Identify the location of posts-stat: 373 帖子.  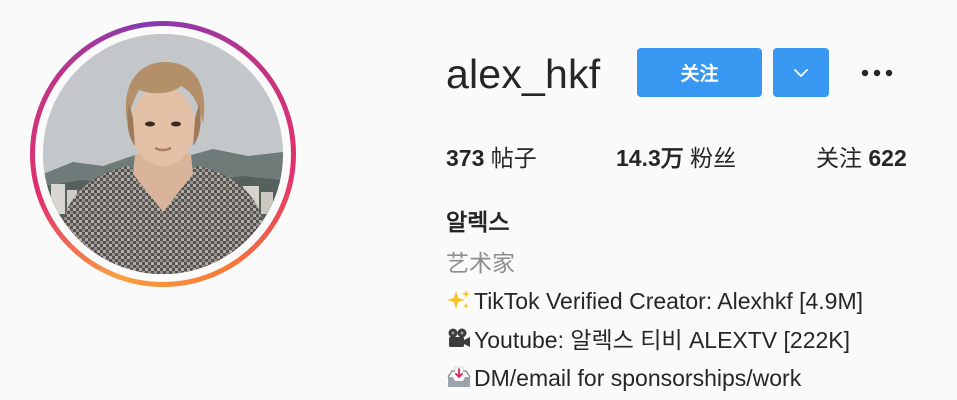
(491, 158).